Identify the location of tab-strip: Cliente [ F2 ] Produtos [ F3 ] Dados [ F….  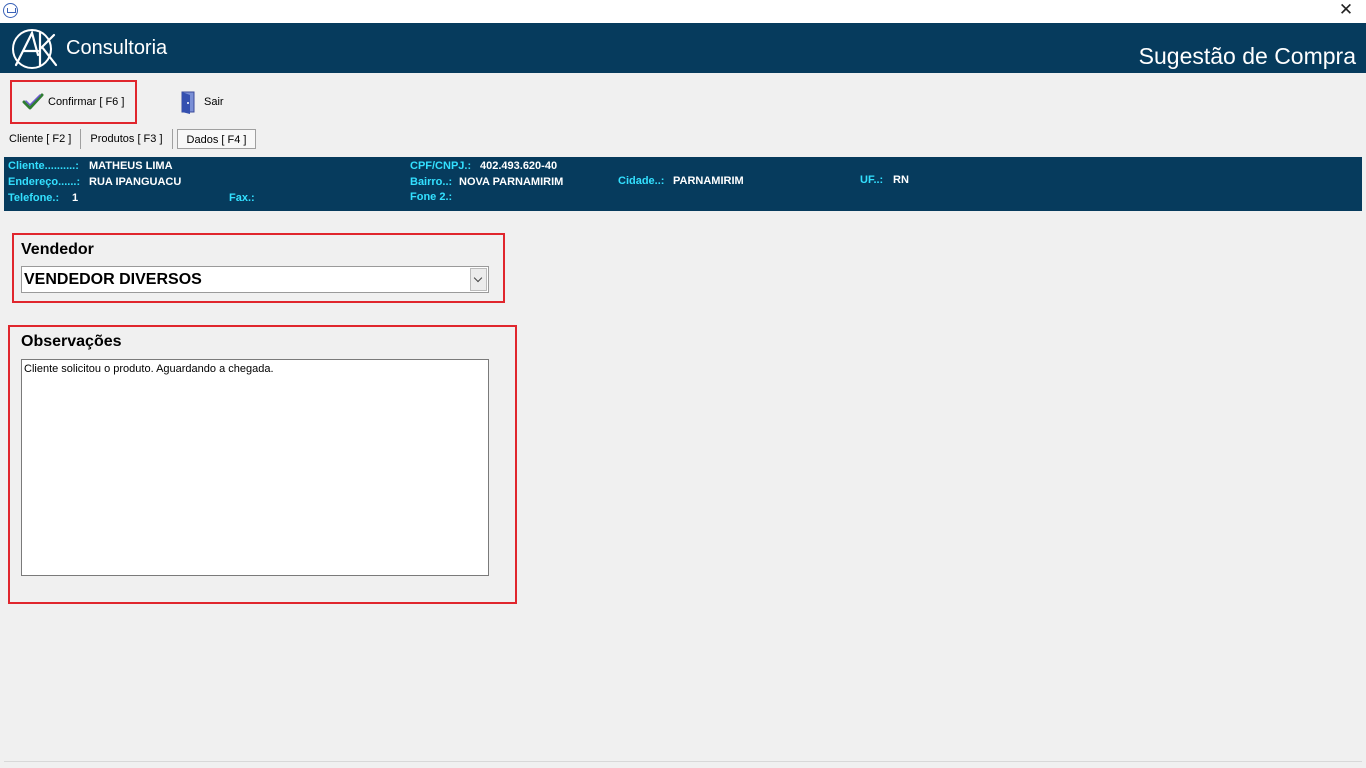
(128, 140).